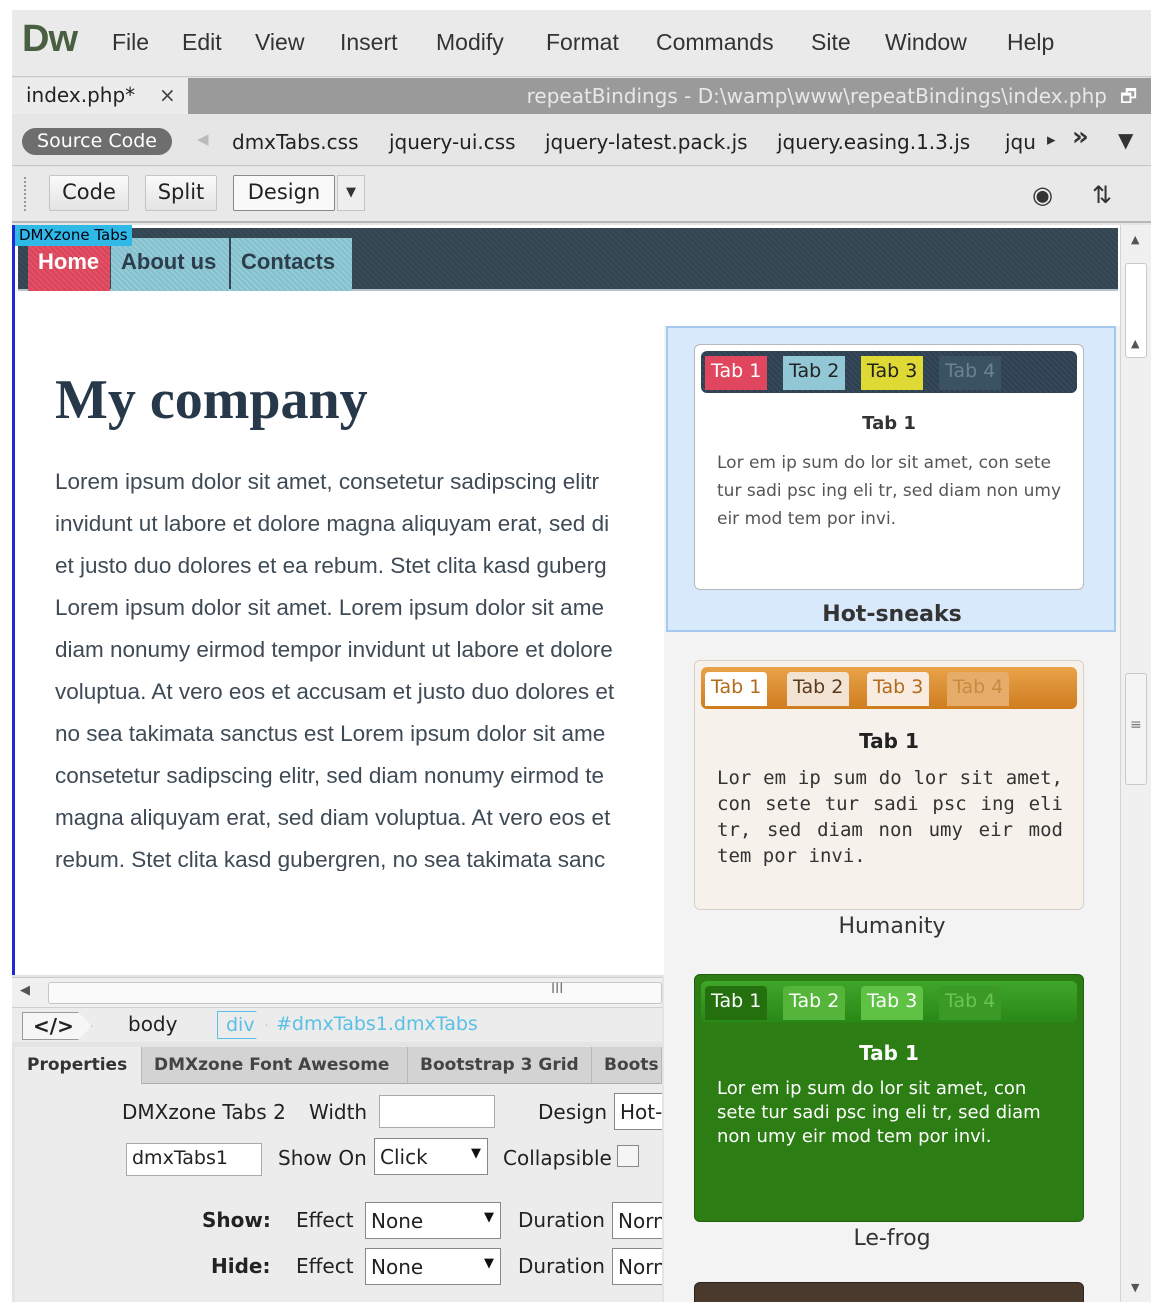 The image size is (1151, 1302). Describe the element at coordinates (831, 42) in the screenshot. I see `menu-site: Site` at that location.